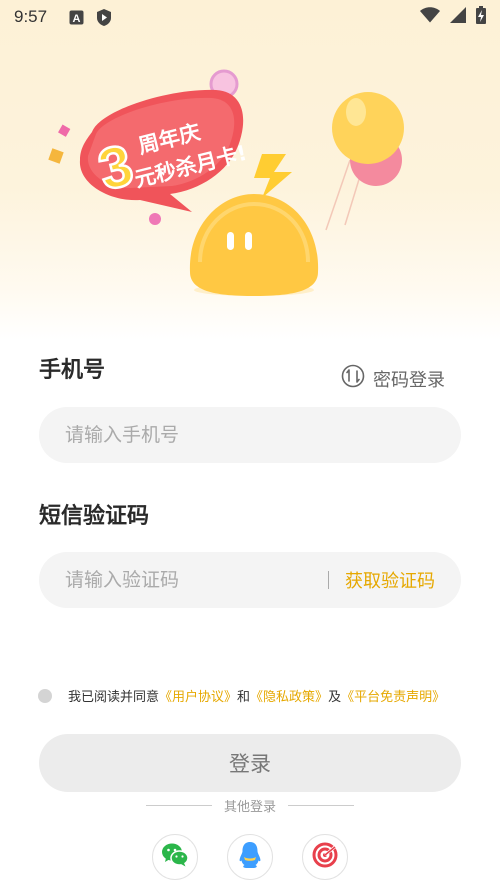 This screenshot has width=500, height=888. I want to click on get-code-button: 获取验证码, so click(390, 580).